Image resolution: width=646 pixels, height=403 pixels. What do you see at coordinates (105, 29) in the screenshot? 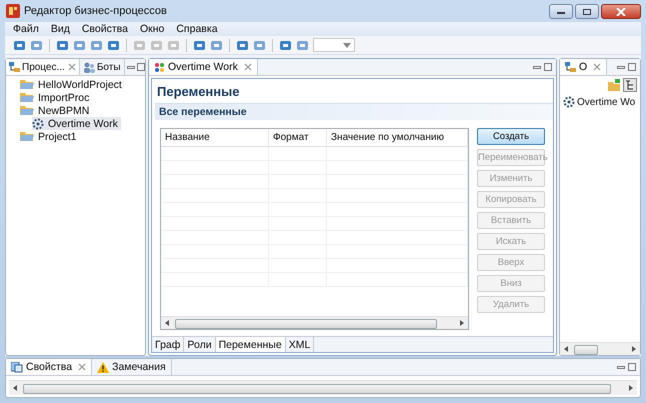
I see `menu-item: Свойства` at bounding box center [105, 29].